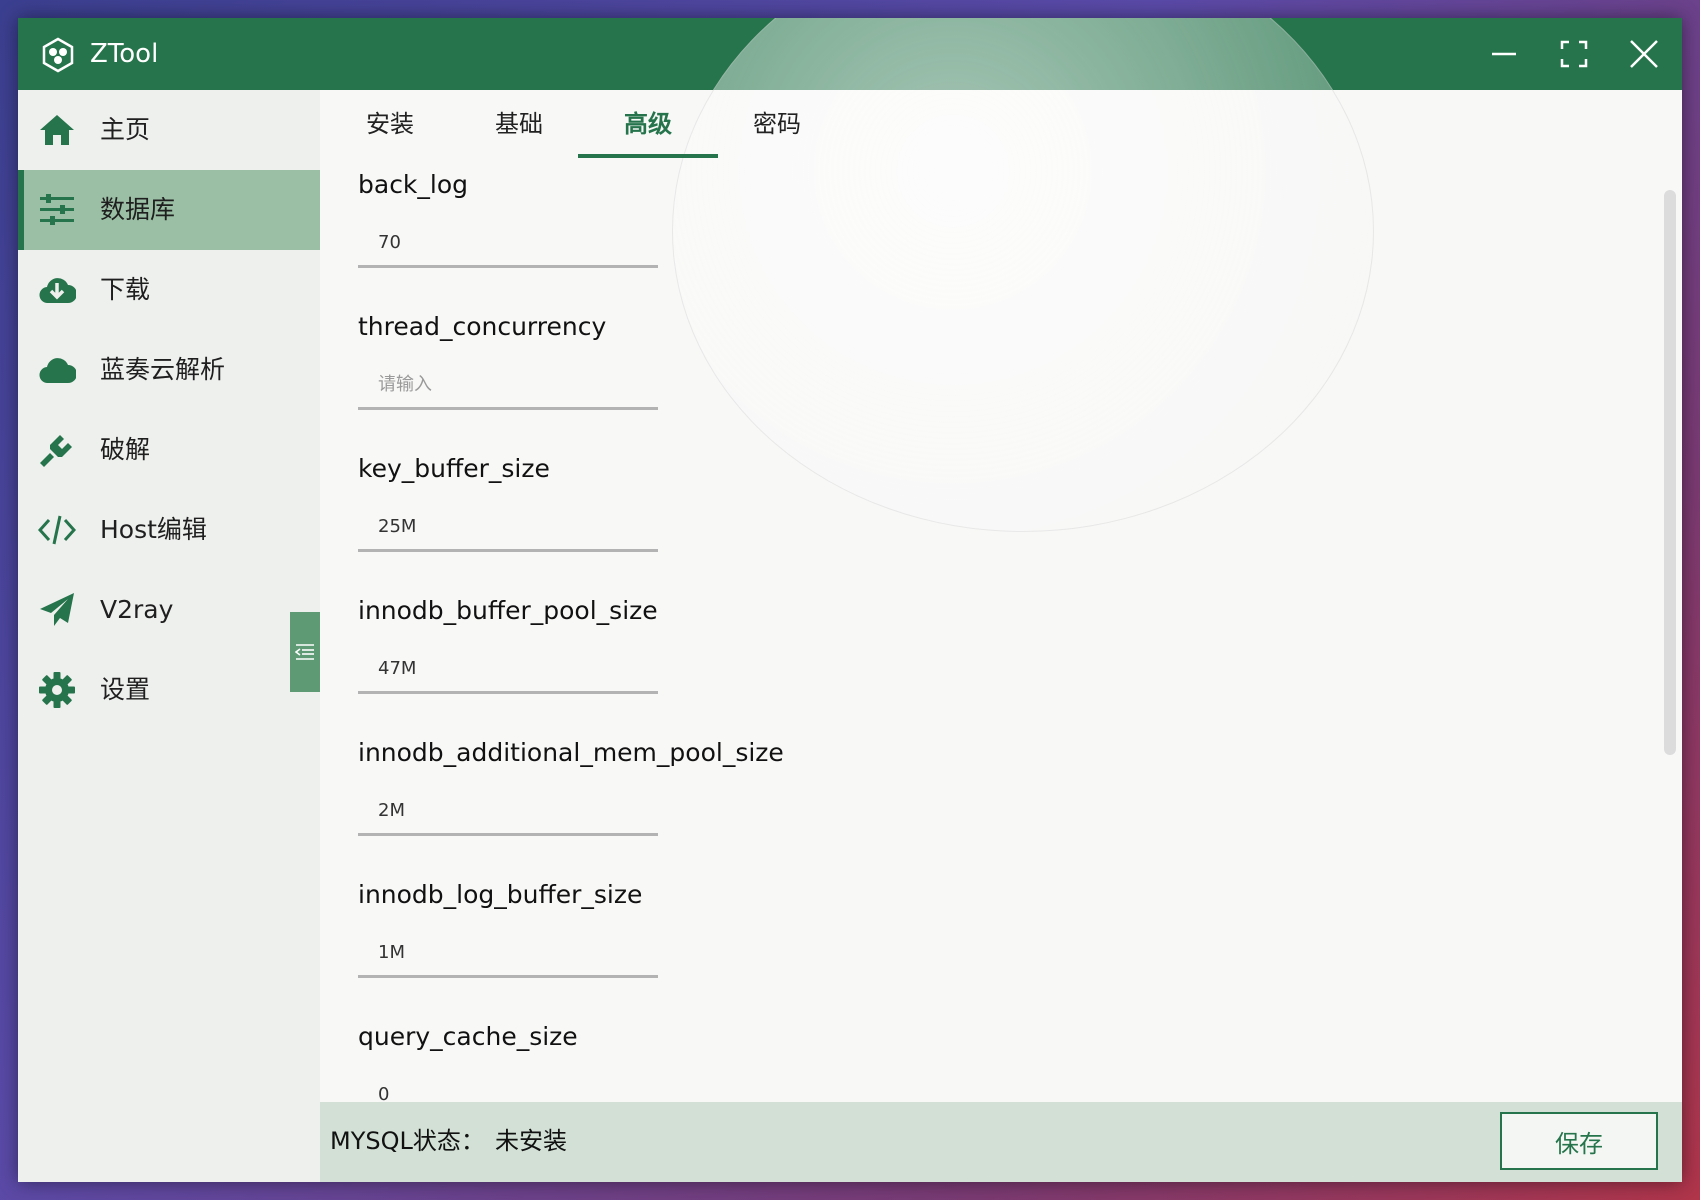 Image resolution: width=1700 pixels, height=1200 pixels. What do you see at coordinates (138, 209) in the screenshot?
I see `sidebar-item-label: 数据库` at bounding box center [138, 209].